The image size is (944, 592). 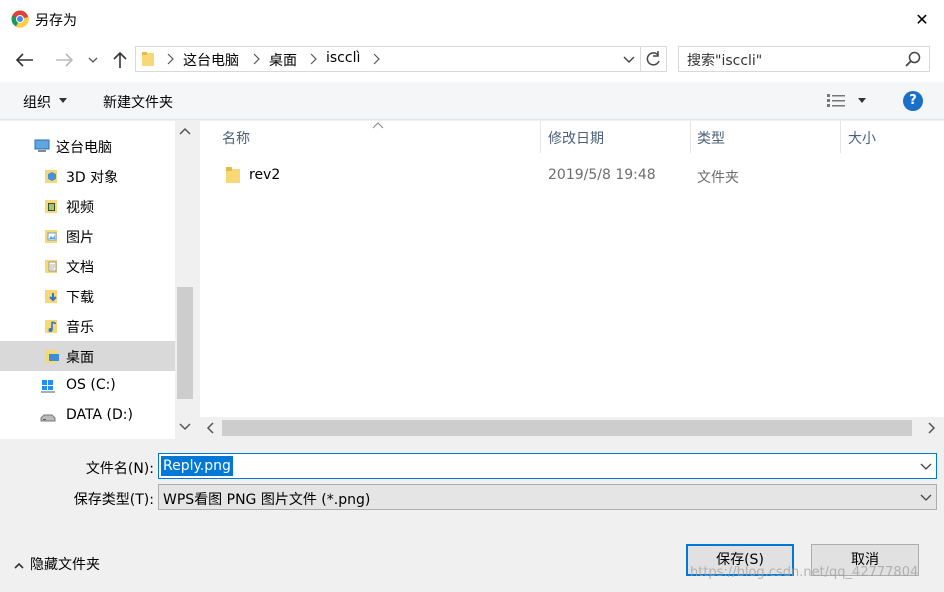 I want to click on nav-item-pictures: 图片, so click(x=87, y=236).